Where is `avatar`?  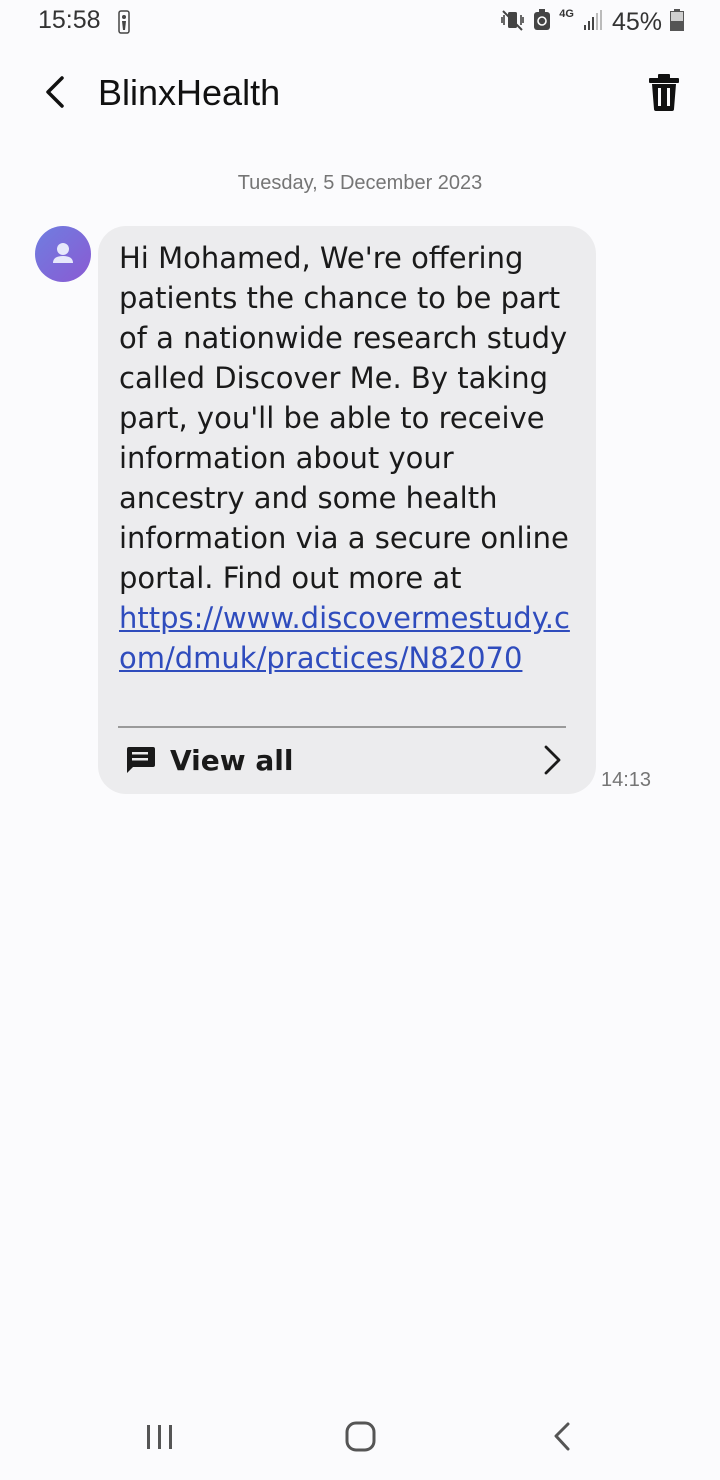 avatar is located at coordinates (63, 254).